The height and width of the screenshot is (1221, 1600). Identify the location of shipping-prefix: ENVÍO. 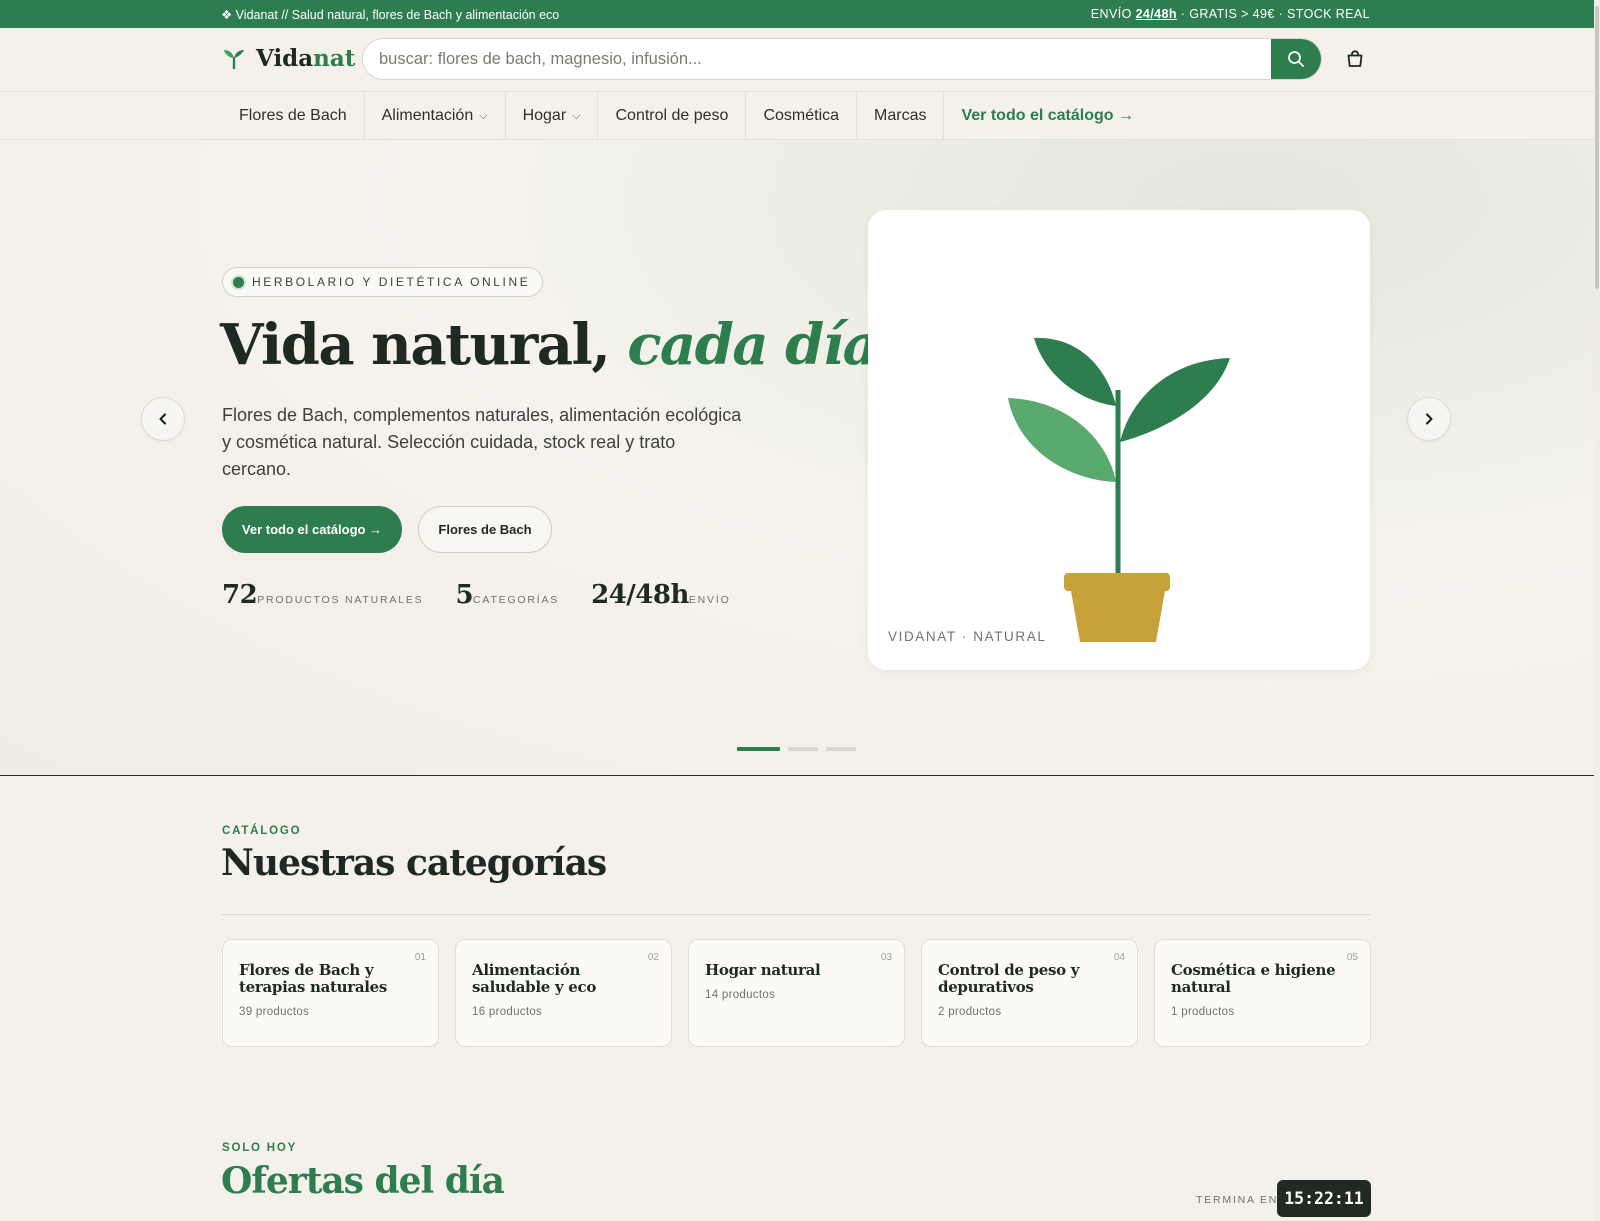
(1113, 14).